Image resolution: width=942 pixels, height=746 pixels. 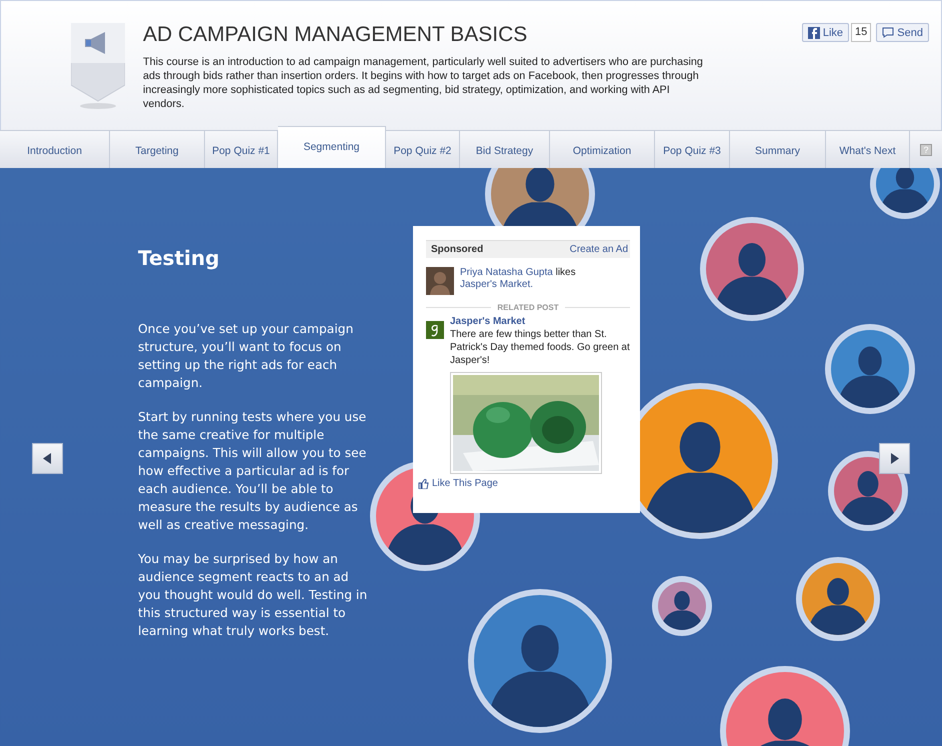 What do you see at coordinates (179, 258) in the screenshot?
I see `section-title: Testing` at bounding box center [179, 258].